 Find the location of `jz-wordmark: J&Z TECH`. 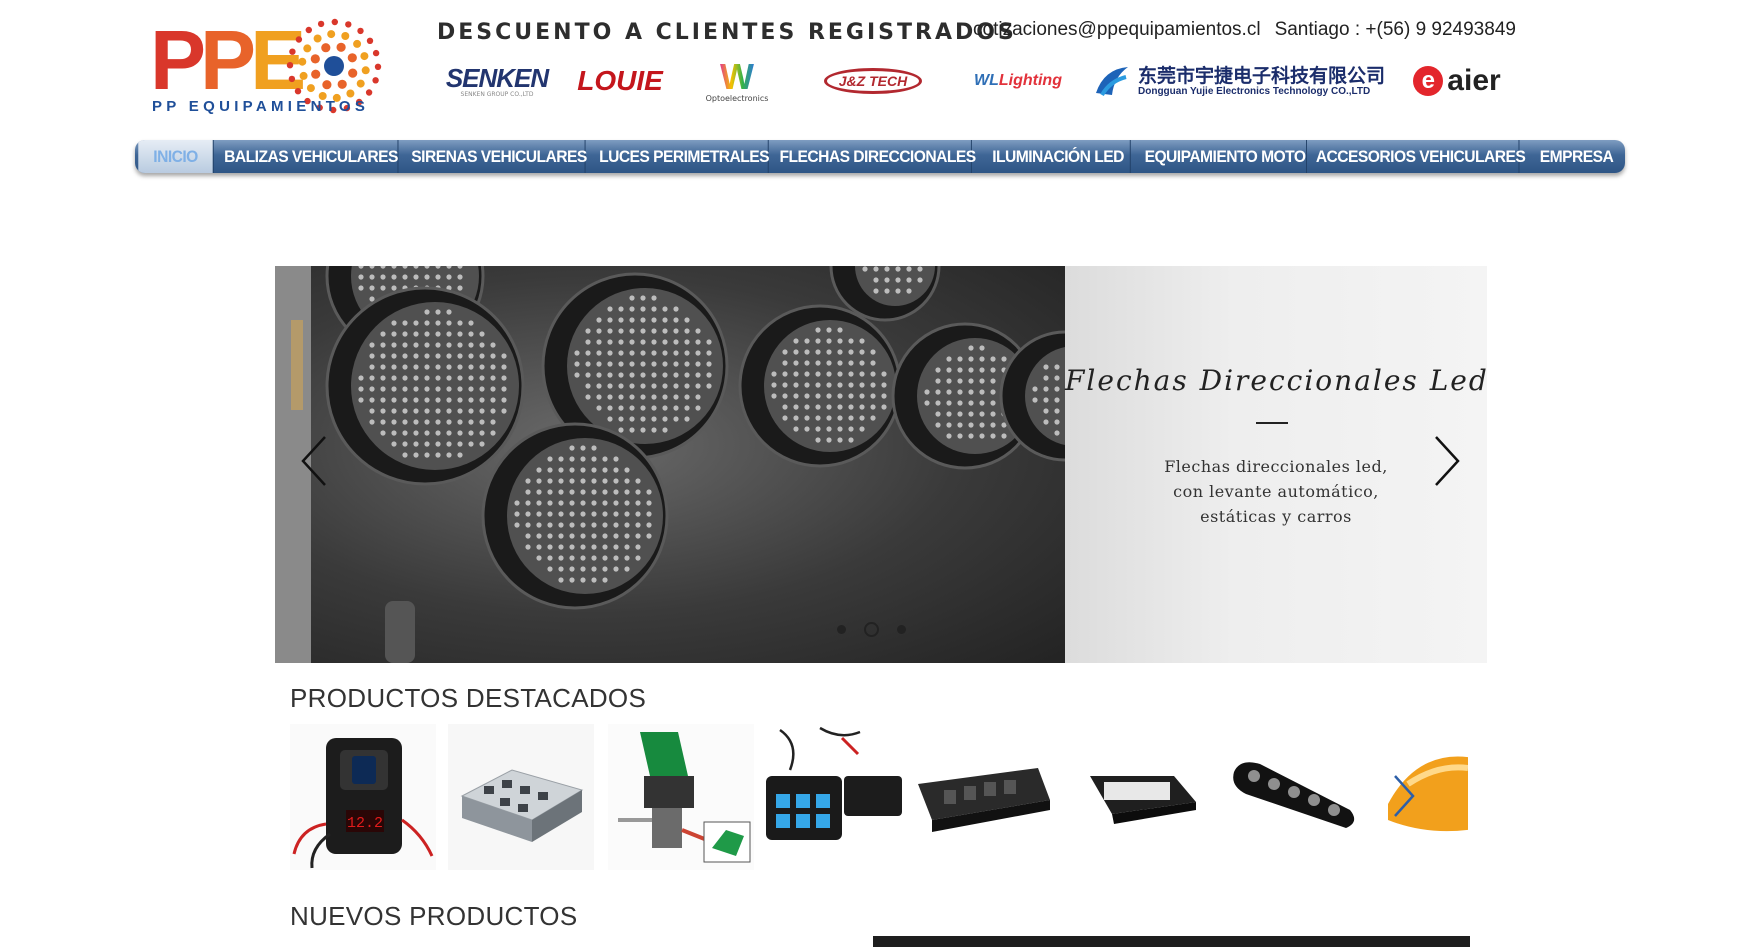

jz-wordmark: J&Z TECH is located at coordinates (873, 81).